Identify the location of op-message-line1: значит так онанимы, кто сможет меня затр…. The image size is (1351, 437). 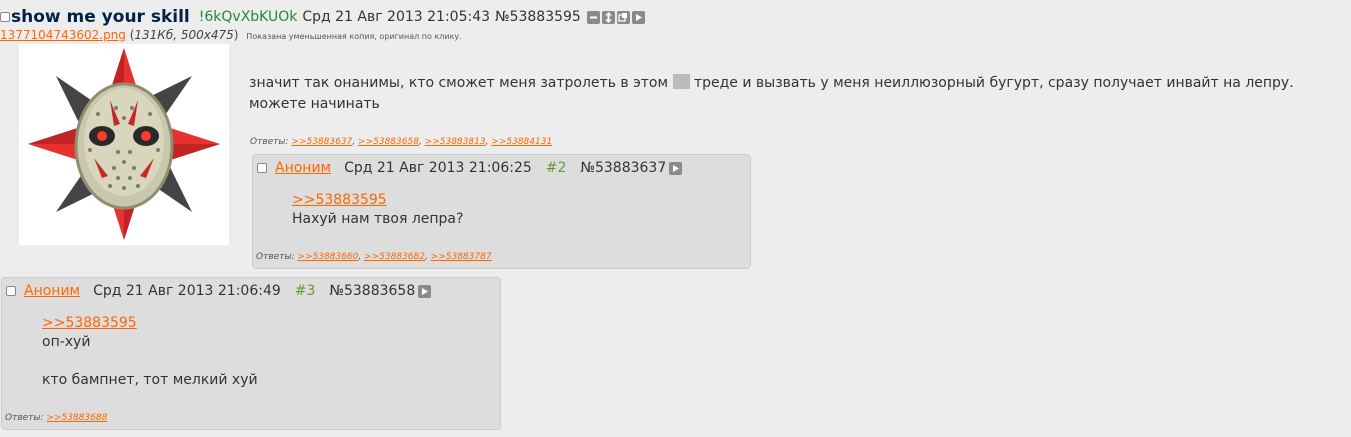
(789, 83).